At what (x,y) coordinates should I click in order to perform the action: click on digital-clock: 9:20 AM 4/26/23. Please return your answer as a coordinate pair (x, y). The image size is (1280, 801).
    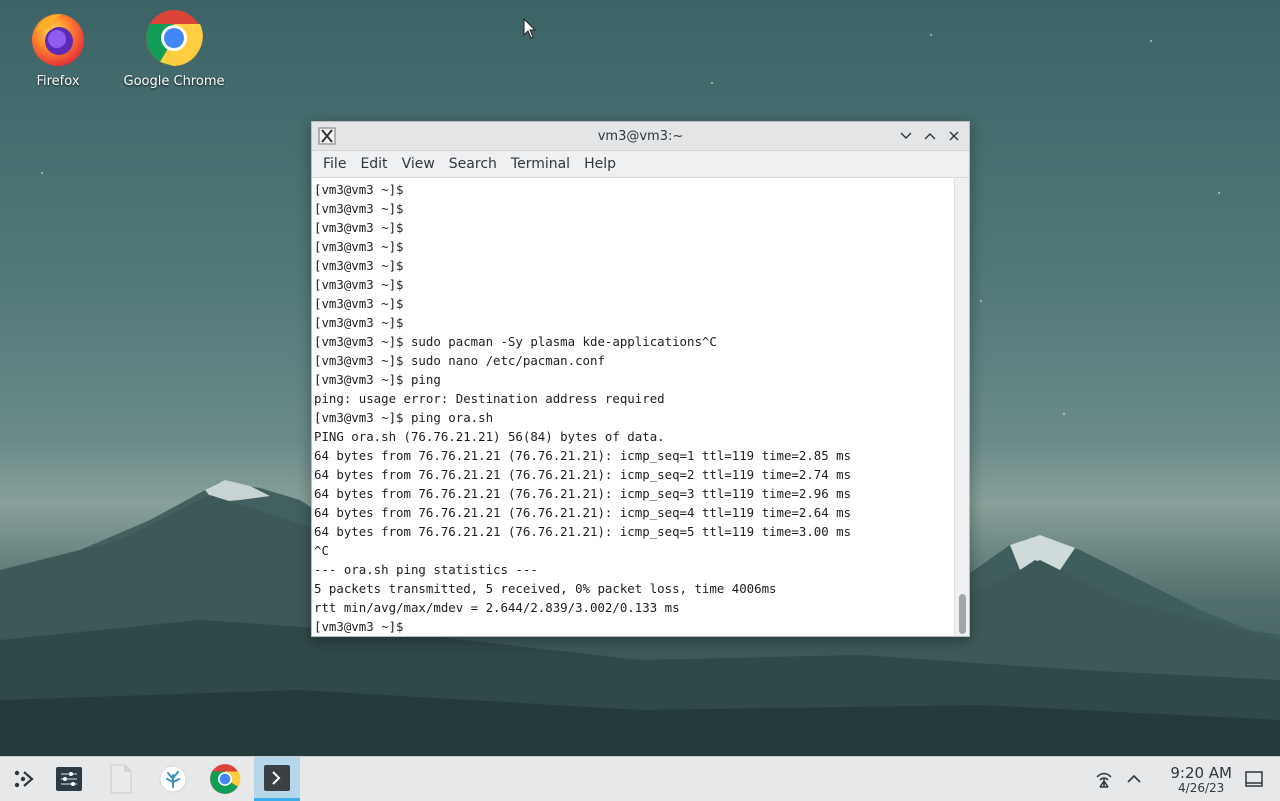
    Looking at the image, I should click on (1201, 780).